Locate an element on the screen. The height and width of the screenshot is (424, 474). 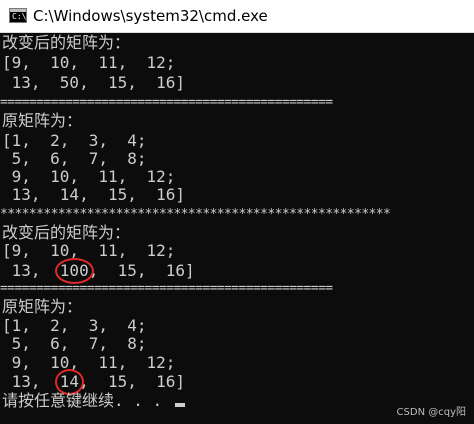
watermark: CSDN @cqy阳 is located at coordinates (431, 412).